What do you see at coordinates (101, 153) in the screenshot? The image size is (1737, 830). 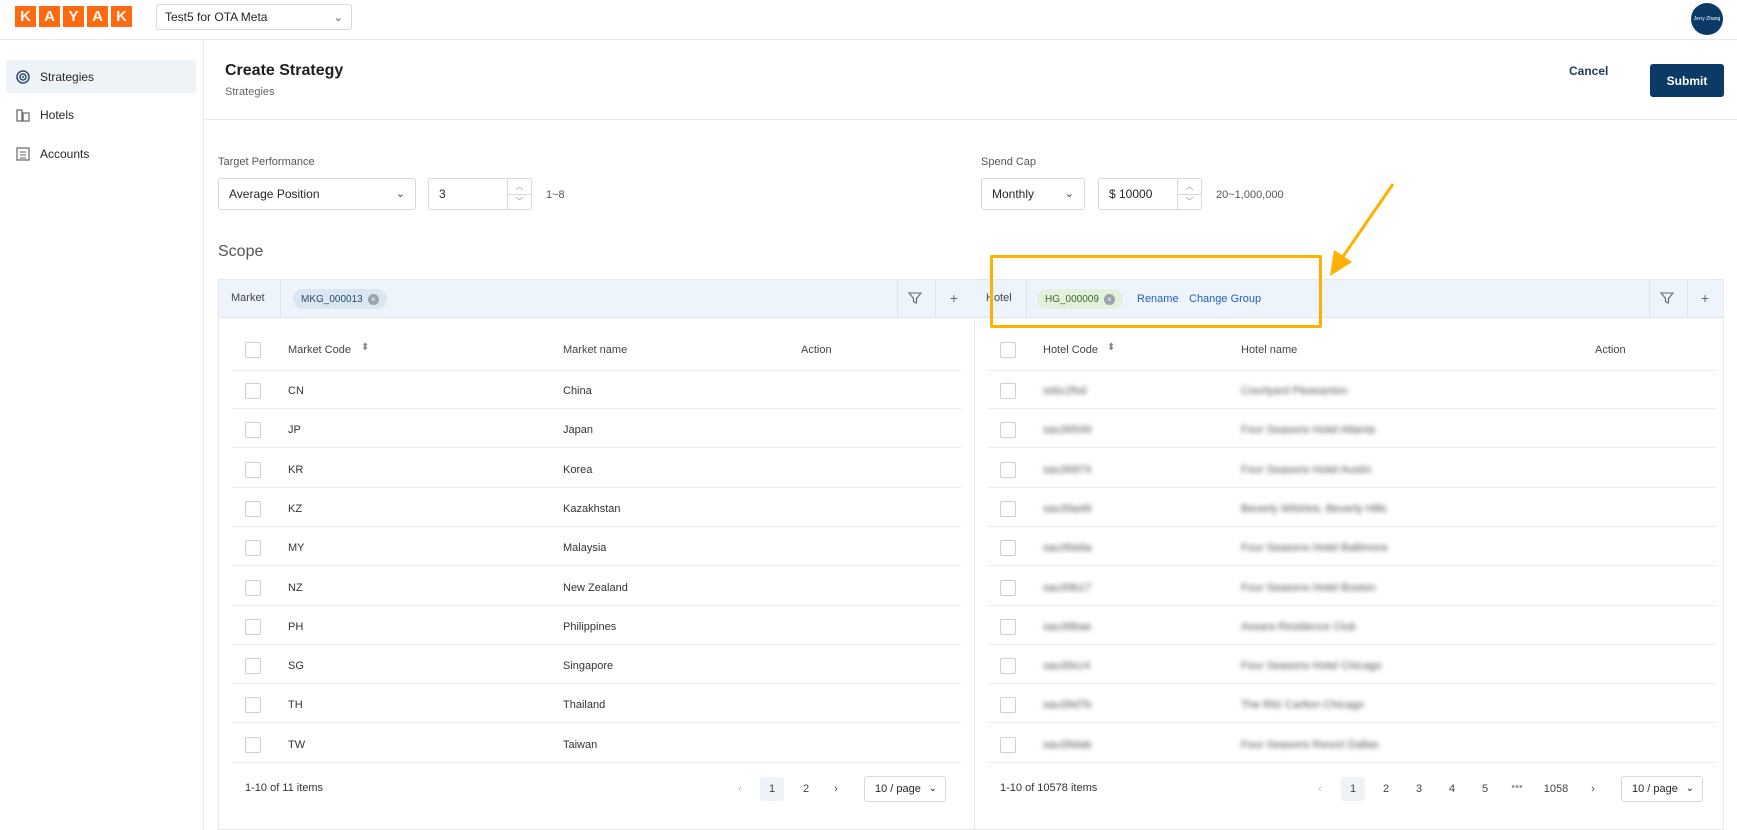 I see `sidebar-item-accounts: Accounts` at bounding box center [101, 153].